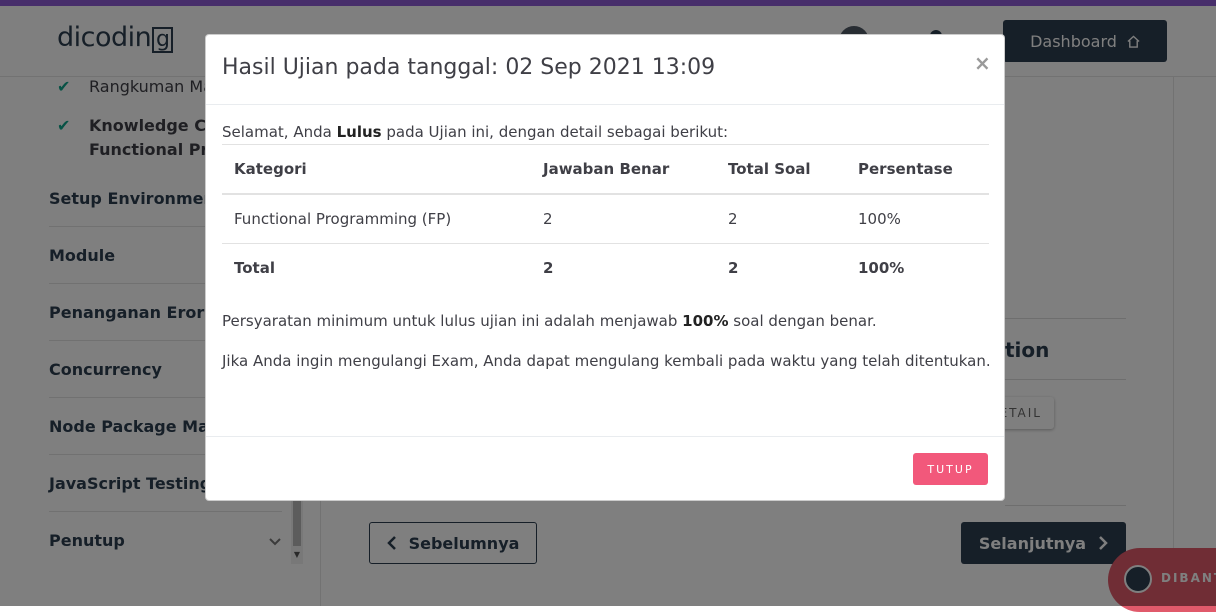 This screenshot has height=612, width=1216. I want to click on requirement-suffix: soal dengan benar., so click(802, 321).